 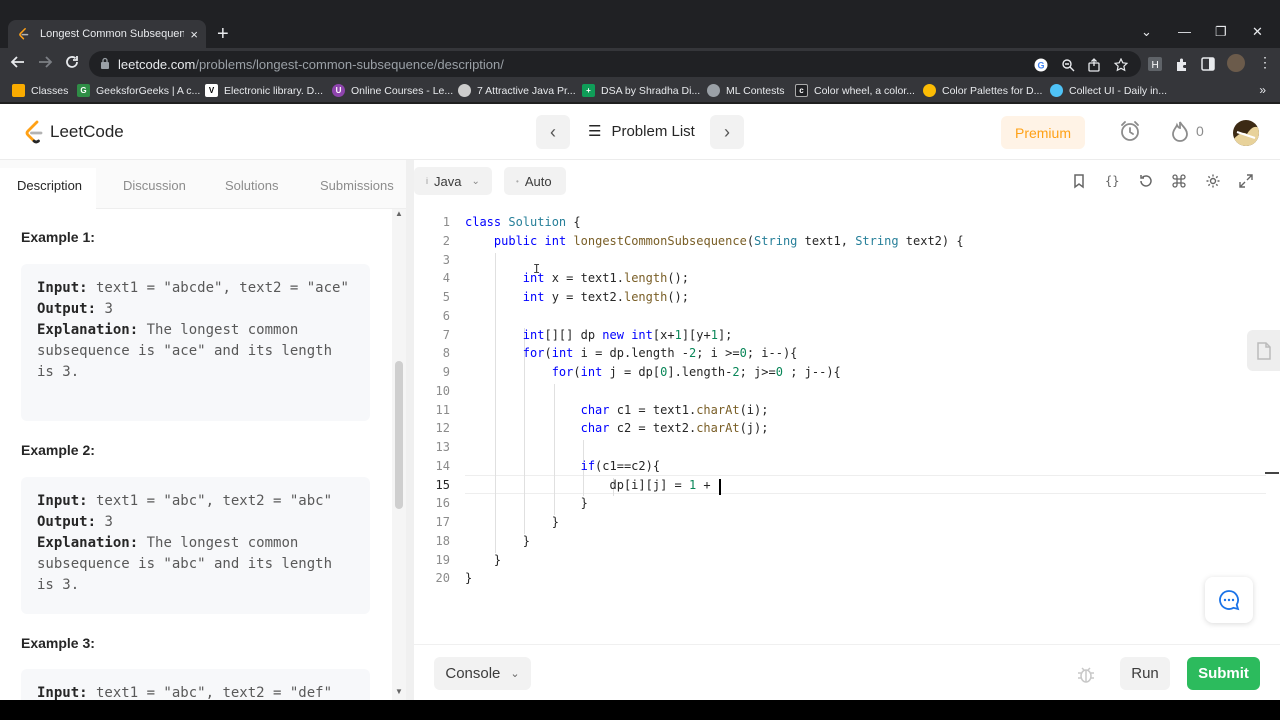 What do you see at coordinates (72, 65) in the screenshot?
I see `reload-icon` at bounding box center [72, 65].